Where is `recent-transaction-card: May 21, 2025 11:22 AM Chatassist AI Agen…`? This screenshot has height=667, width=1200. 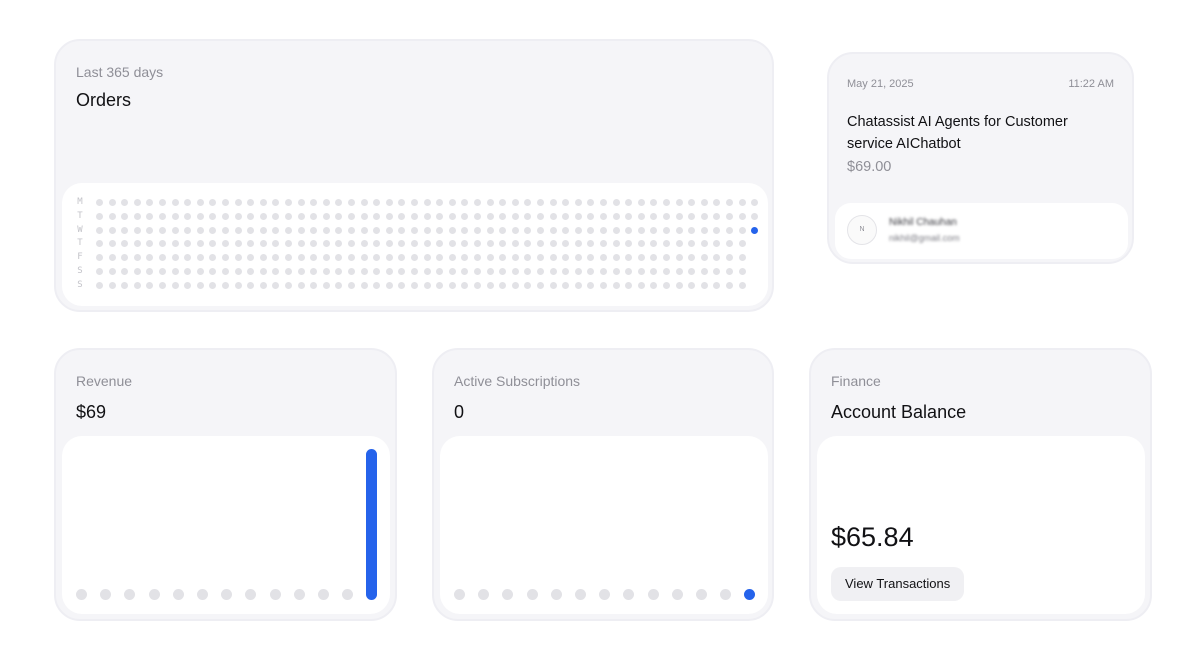
recent-transaction-card: May 21, 2025 11:22 AM Chatassist AI Agen… is located at coordinates (980, 158).